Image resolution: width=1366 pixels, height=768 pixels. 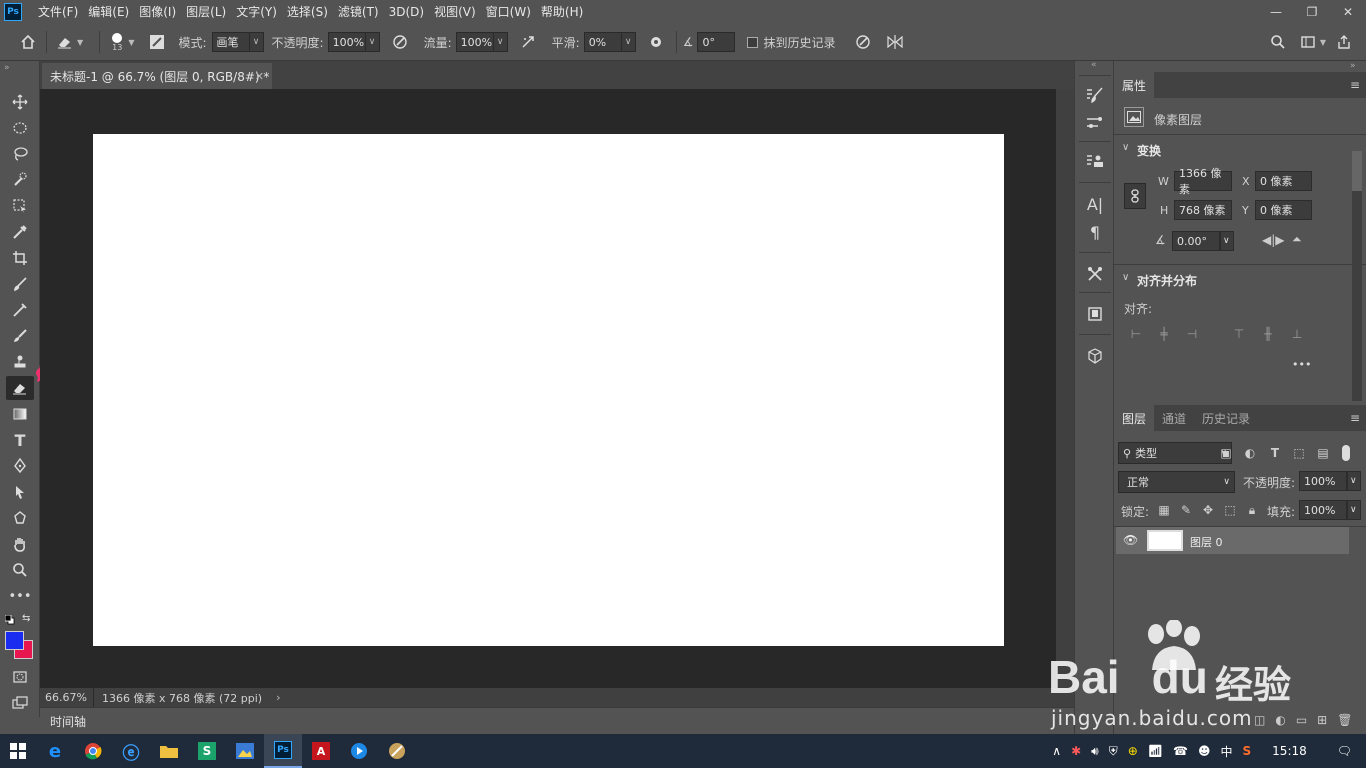 What do you see at coordinates (1289, 751) in the screenshot?
I see `clock: 15:18` at bounding box center [1289, 751].